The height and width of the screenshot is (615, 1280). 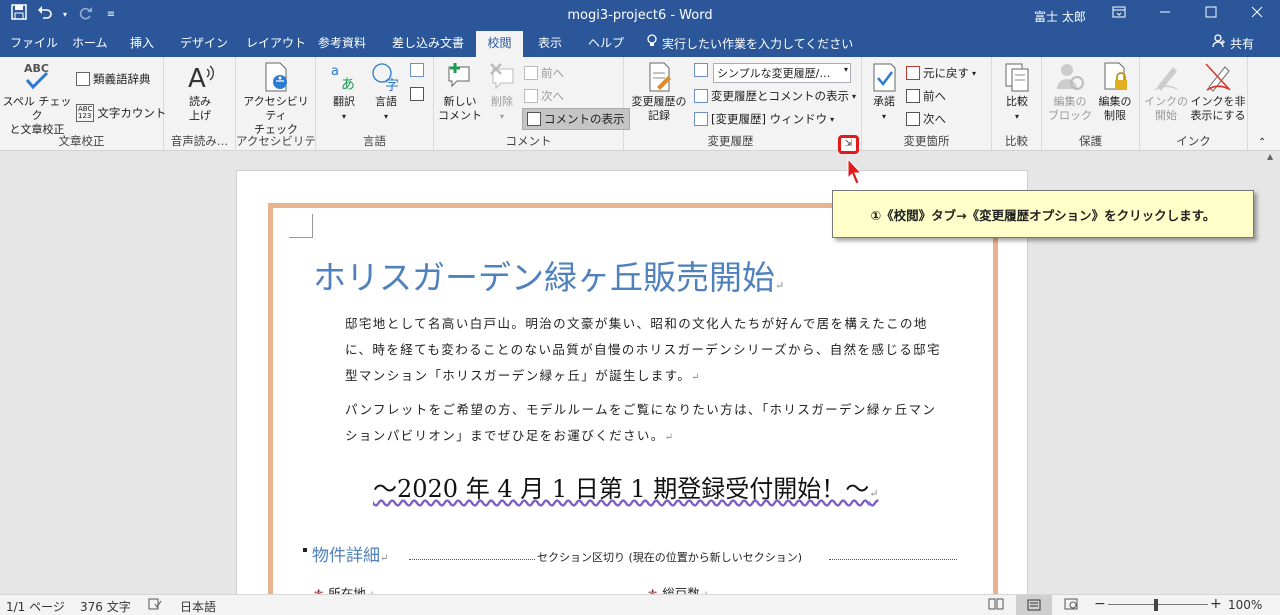 What do you see at coordinates (523, 374) in the screenshot?
I see `body-text-line-3: 型マンション「ホリスガーデン緑ヶ丘」が誕生します。↵` at bounding box center [523, 374].